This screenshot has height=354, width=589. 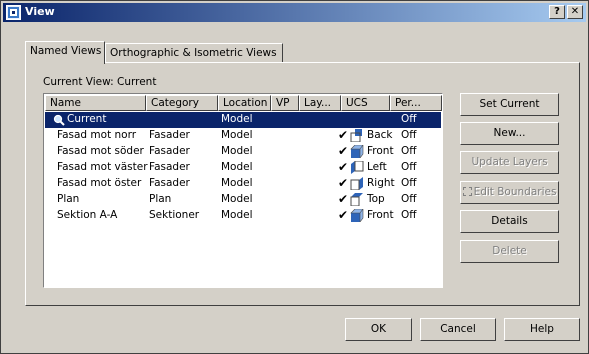 What do you see at coordinates (380, 135) in the screenshot?
I see `row-ucs: Back` at bounding box center [380, 135].